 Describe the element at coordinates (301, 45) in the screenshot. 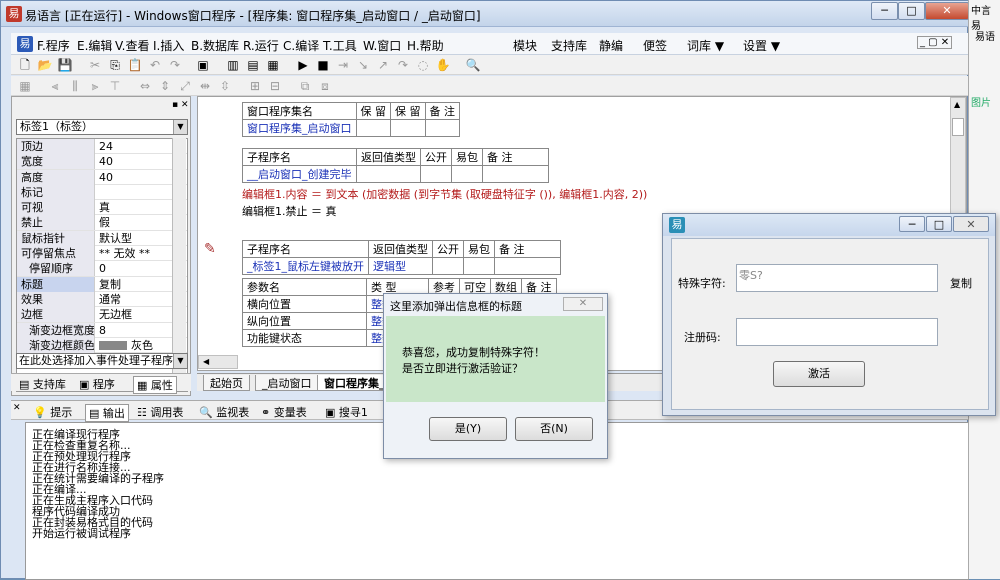

I see `menu-compile: C.编译` at that location.